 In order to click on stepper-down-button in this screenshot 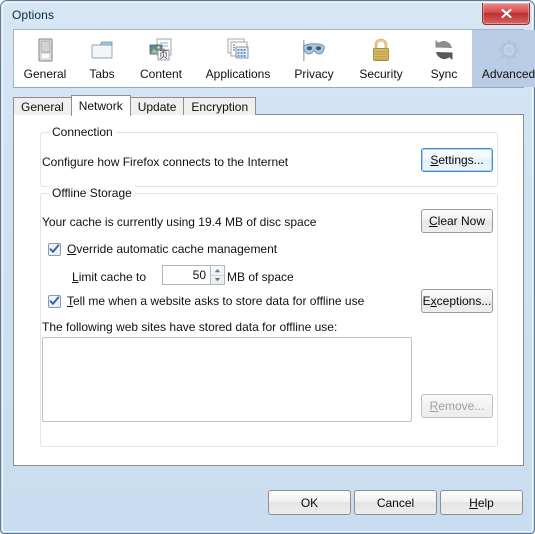, I will do `click(217, 280)`.